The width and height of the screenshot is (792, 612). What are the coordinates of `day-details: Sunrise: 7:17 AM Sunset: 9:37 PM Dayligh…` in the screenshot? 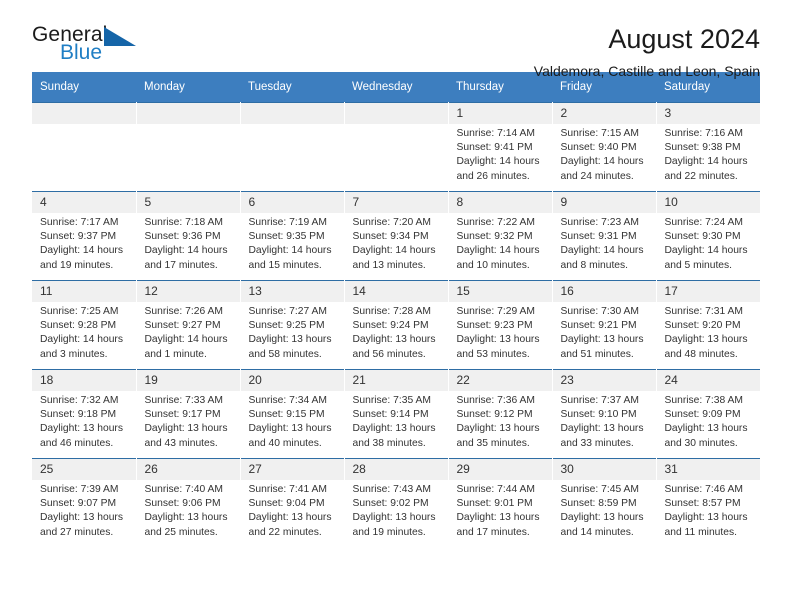 It's located at (84, 243).